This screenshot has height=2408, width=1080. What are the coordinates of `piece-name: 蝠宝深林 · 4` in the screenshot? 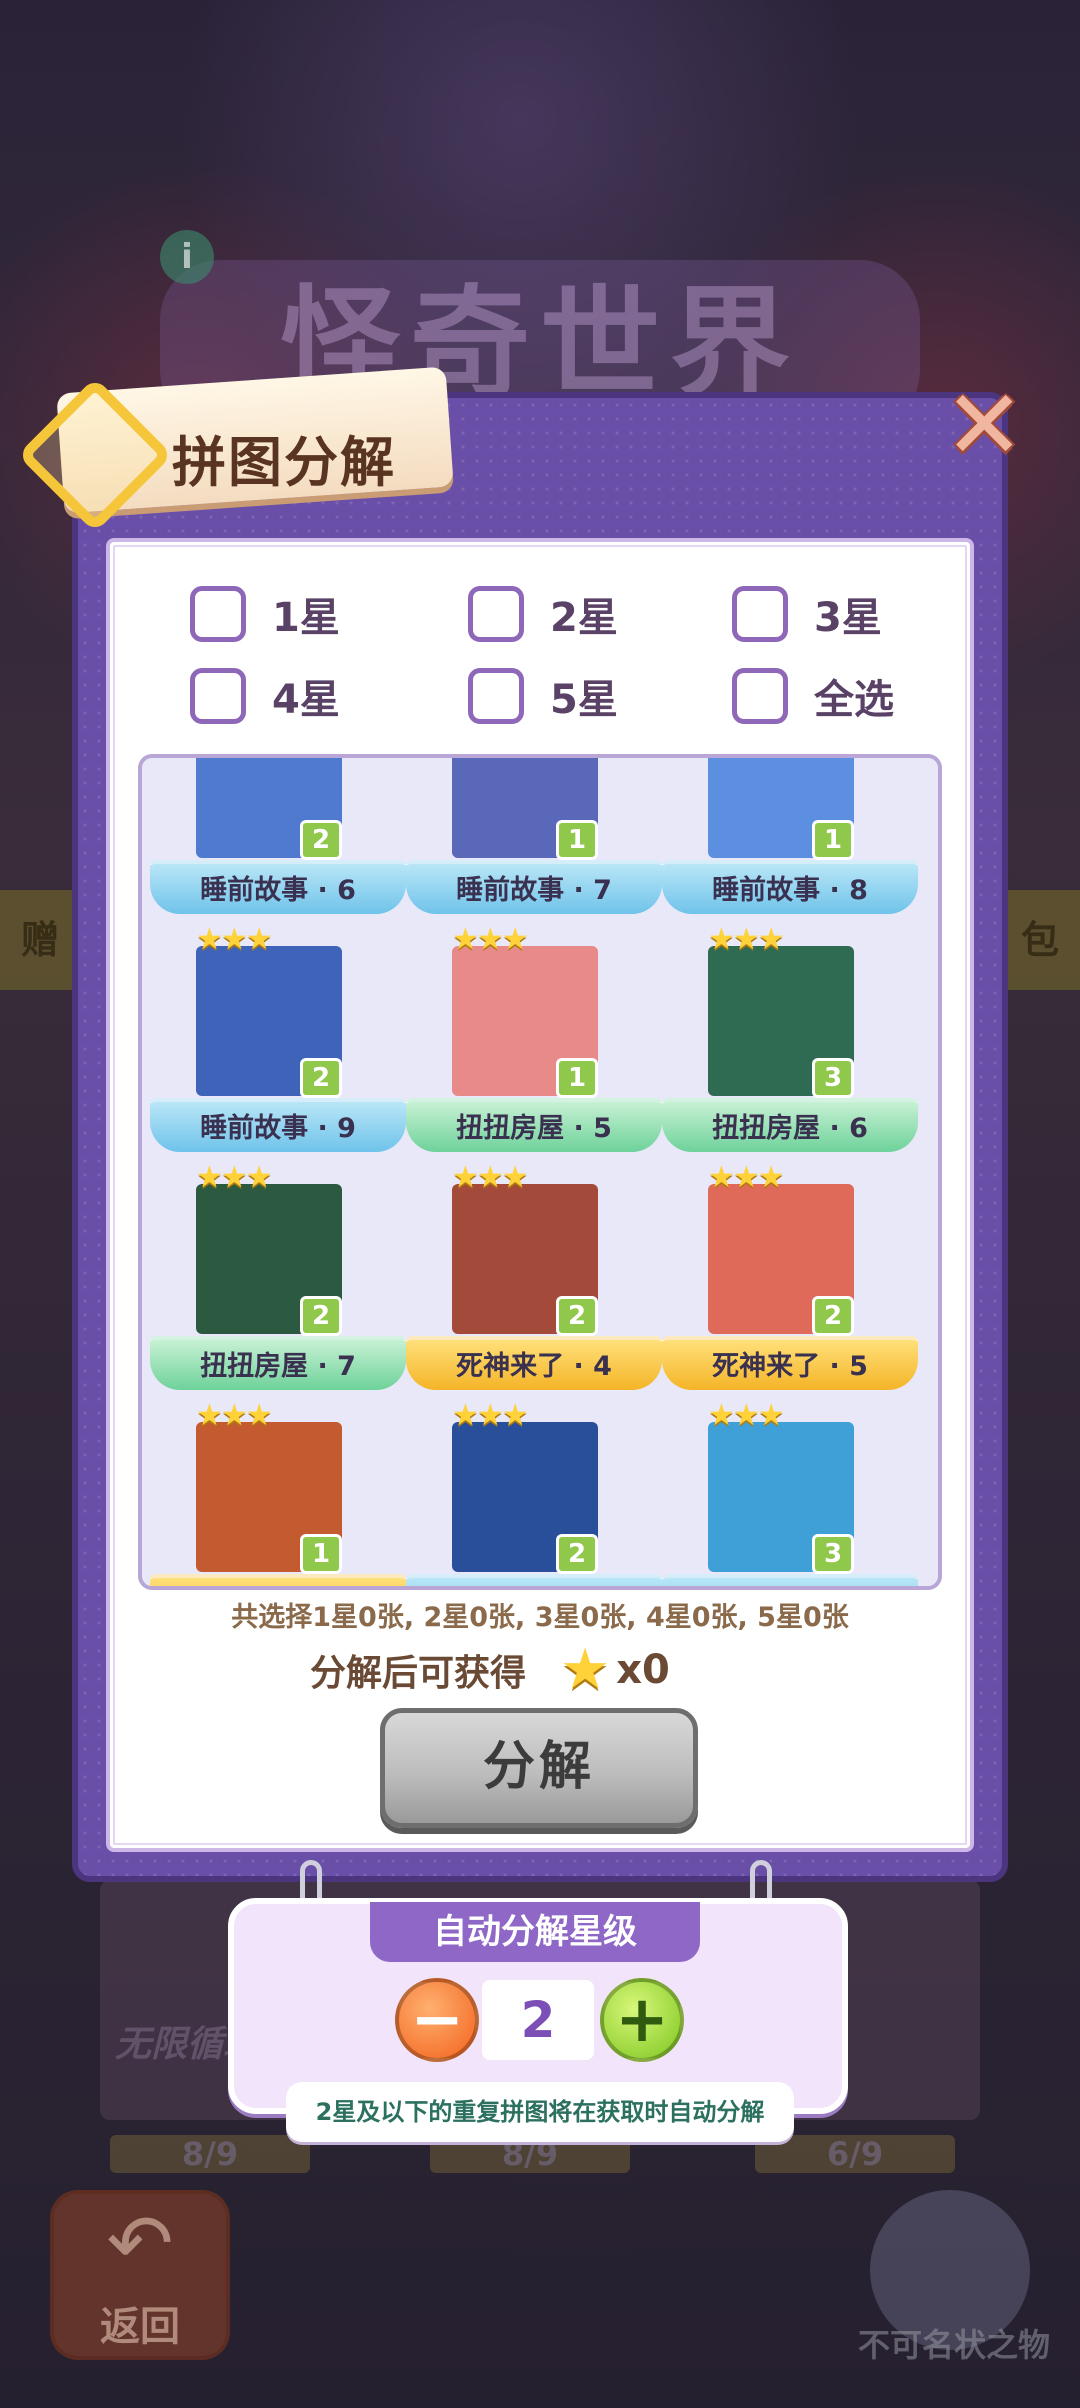 It's located at (534, 1580).